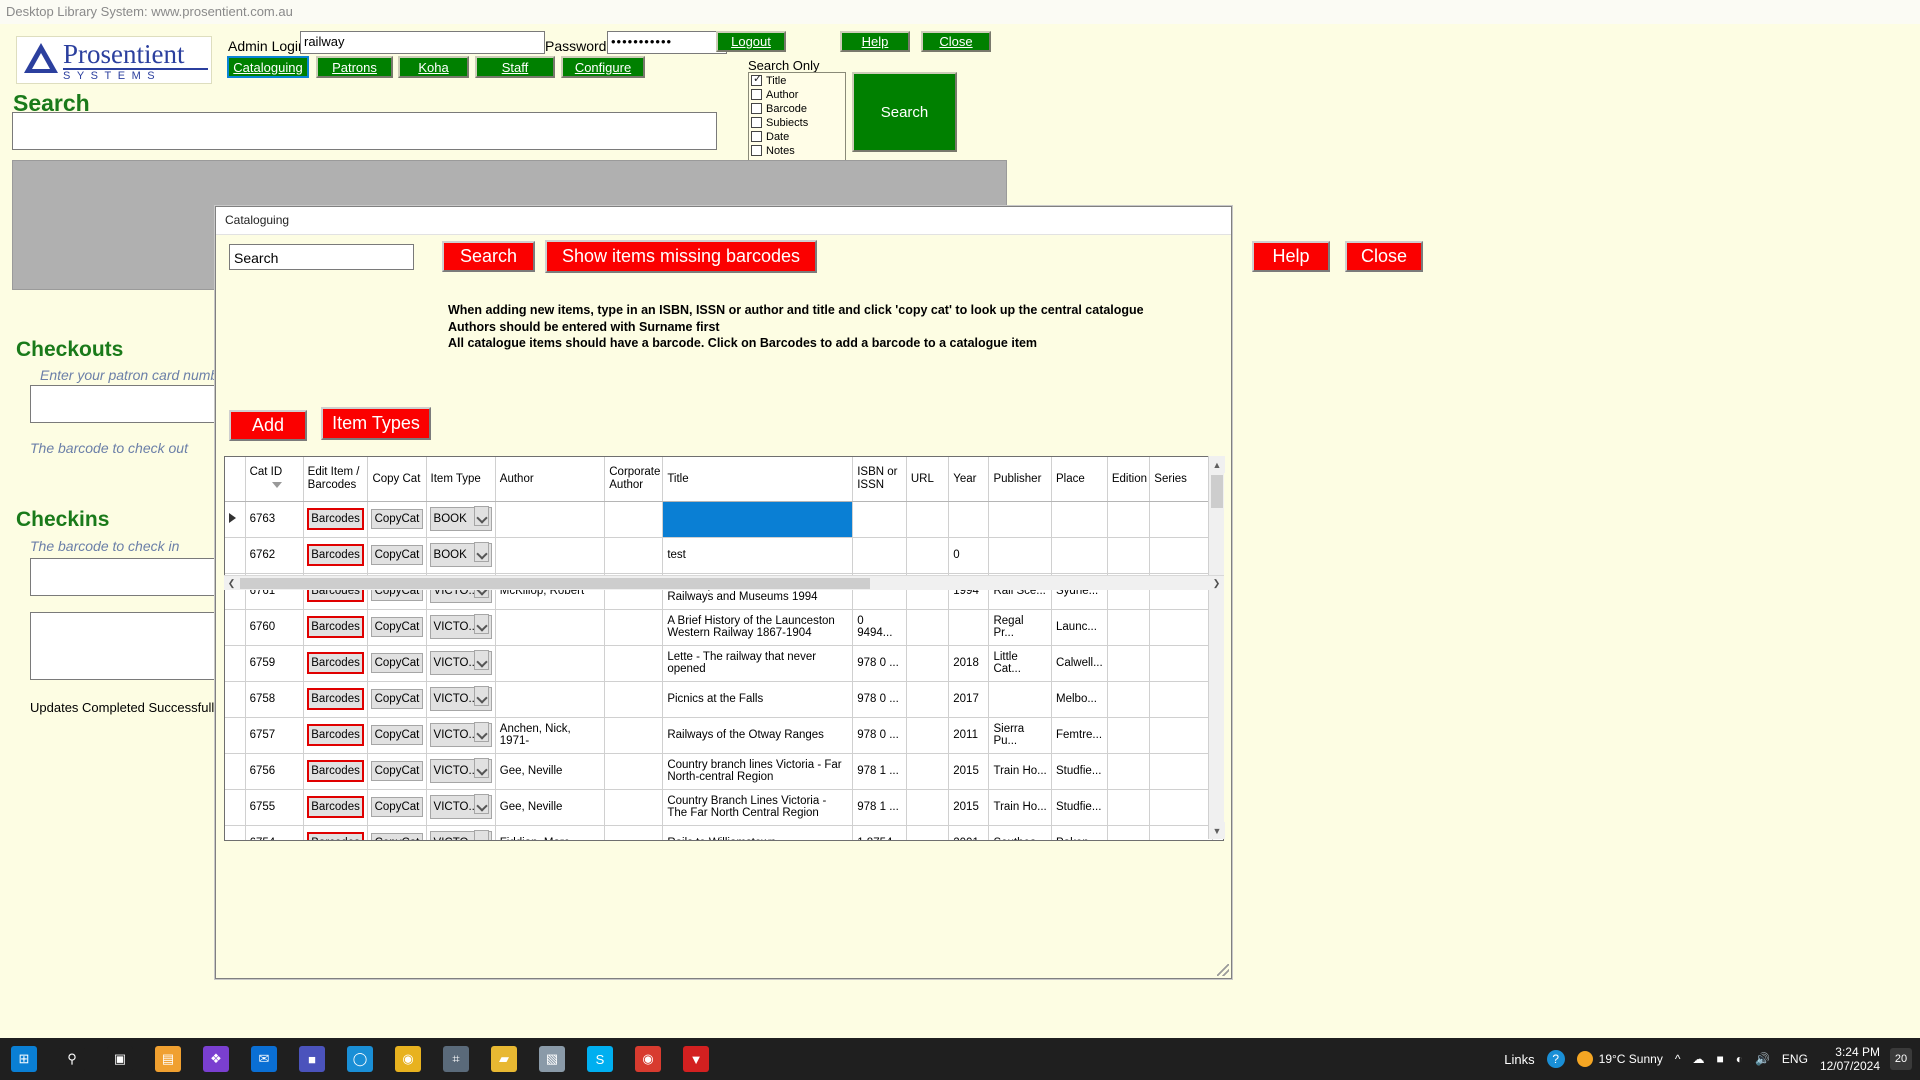 The width and height of the screenshot is (1920, 1080). What do you see at coordinates (1291, 256) in the screenshot?
I see `dialog-help-button: Help` at bounding box center [1291, 256].